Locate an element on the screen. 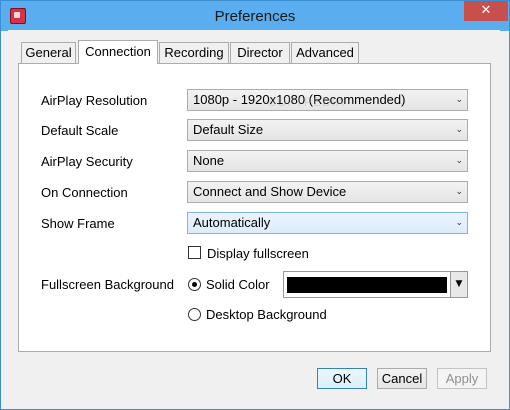 This screenshot has height=410, width=510. cancel-button: Cancel is located at coordinates (402, 378).